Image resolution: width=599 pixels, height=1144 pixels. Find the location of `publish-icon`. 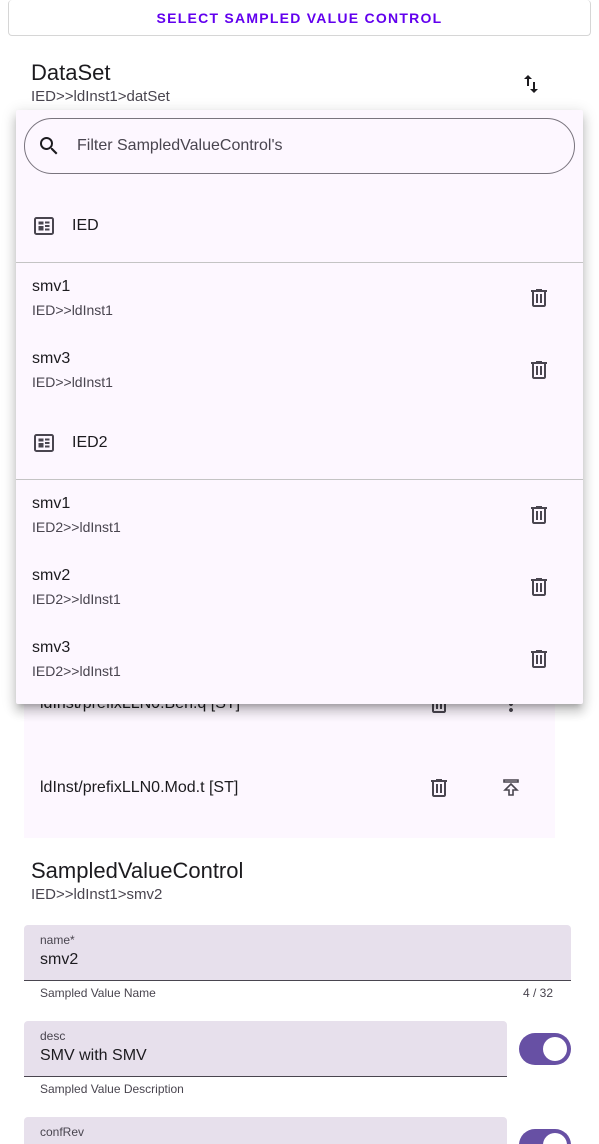

publish-icon is located at coordinates (511, 788).